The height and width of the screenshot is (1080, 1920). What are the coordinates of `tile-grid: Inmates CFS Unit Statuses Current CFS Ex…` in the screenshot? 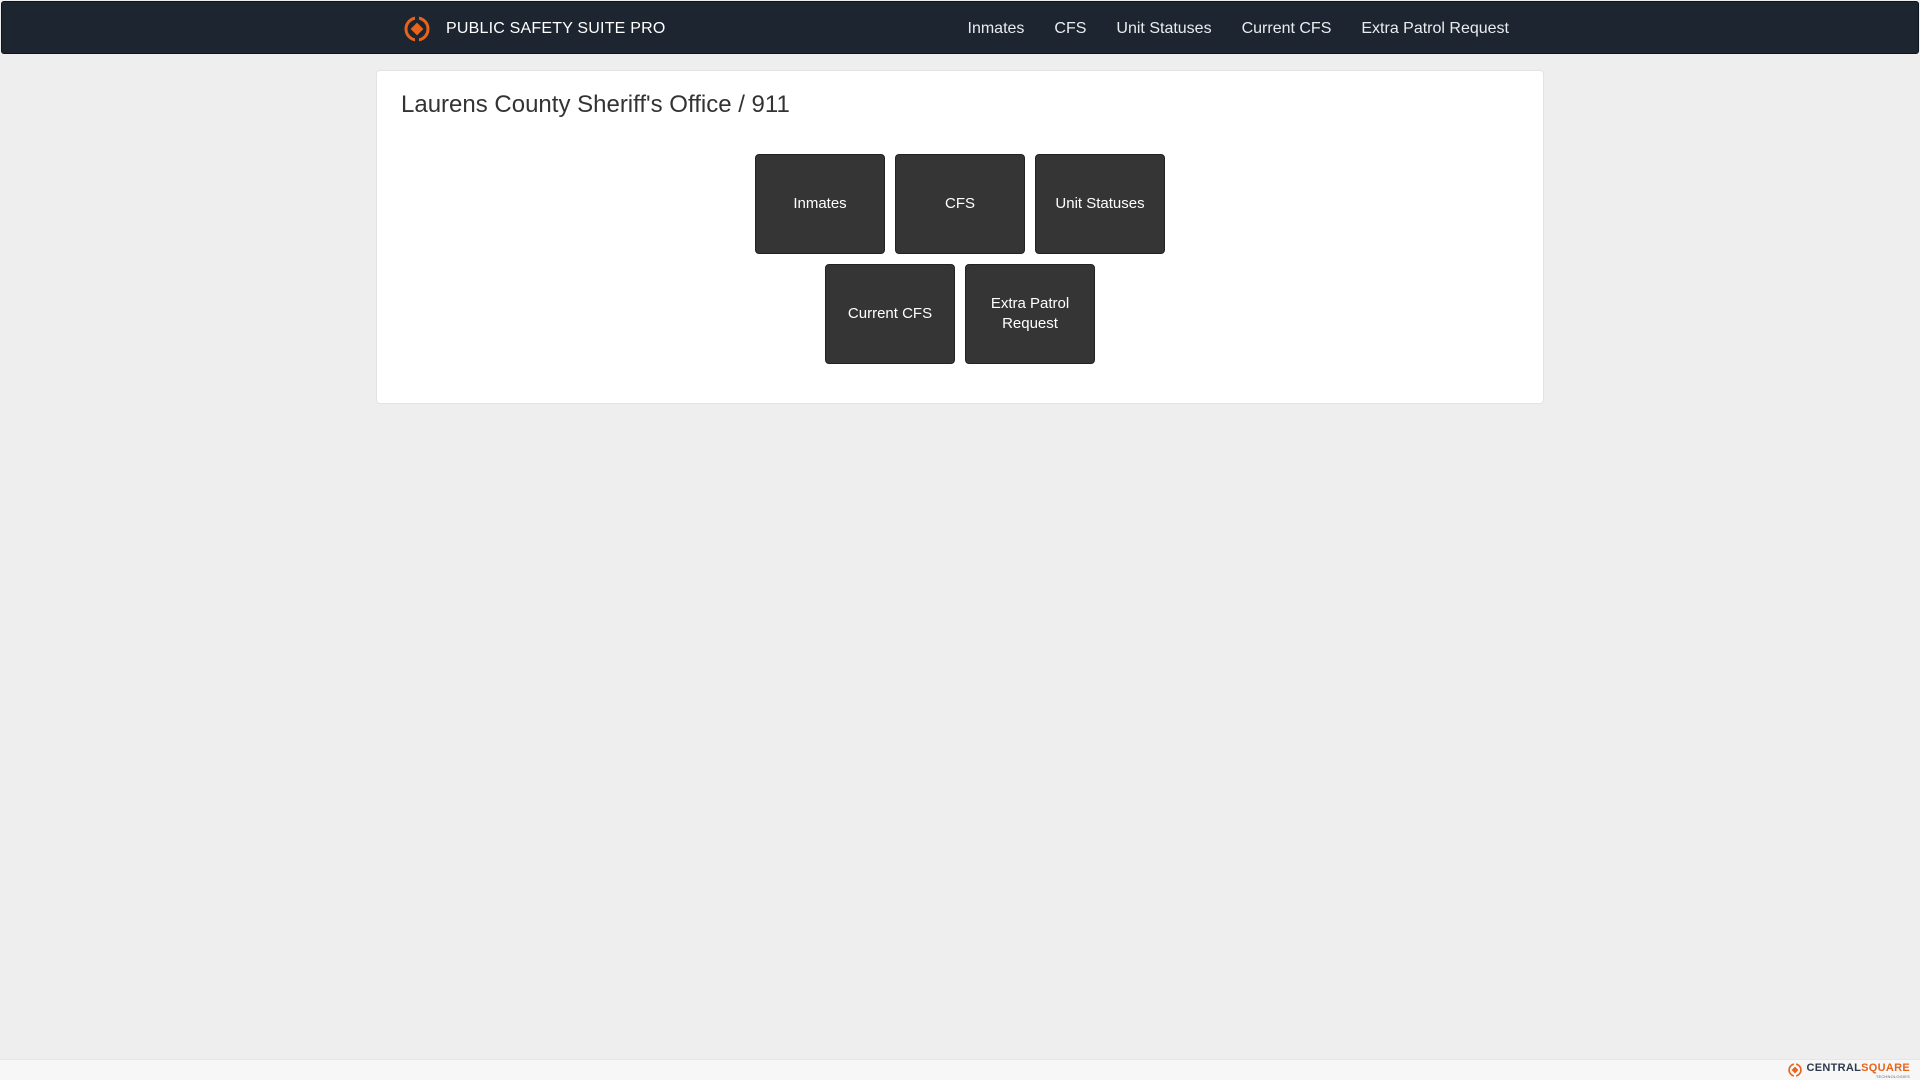 It's located at (960, 264).